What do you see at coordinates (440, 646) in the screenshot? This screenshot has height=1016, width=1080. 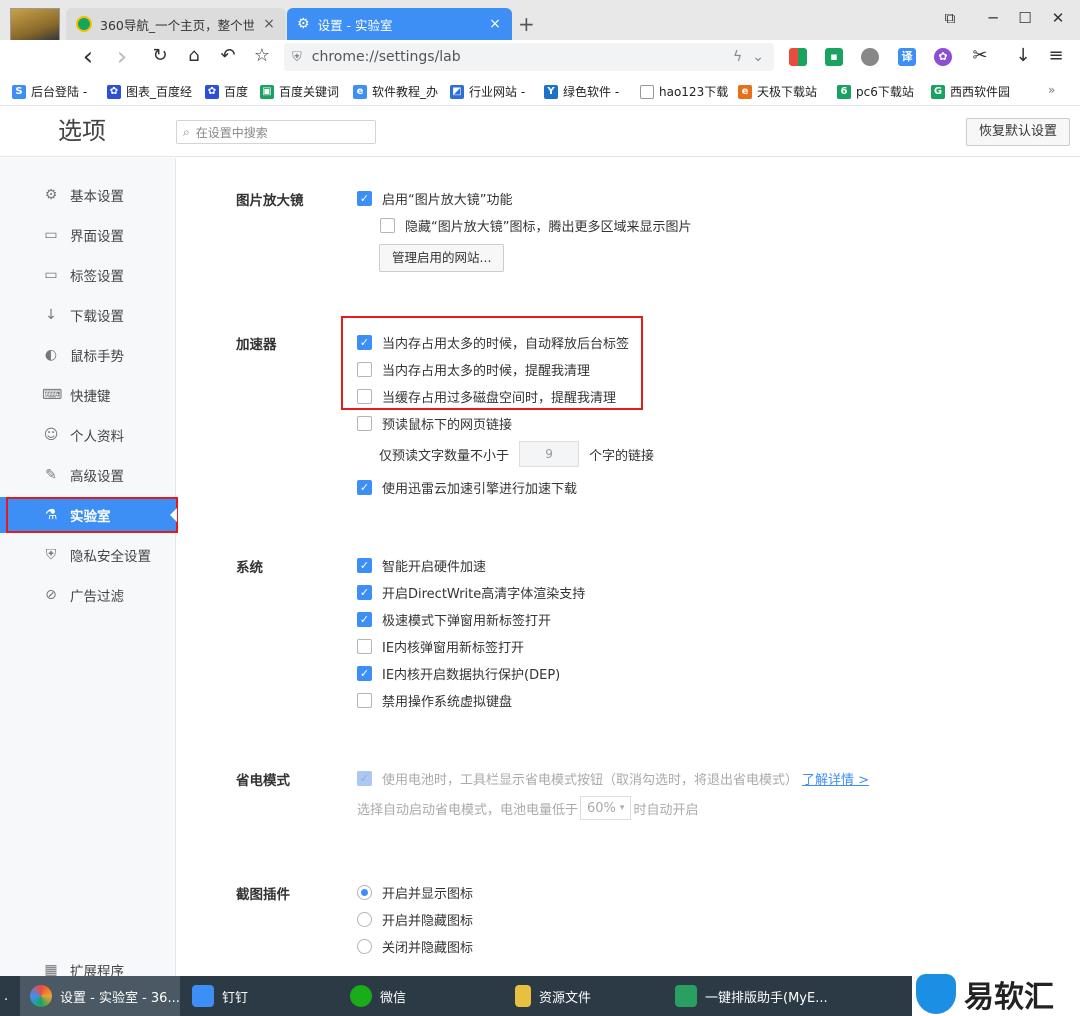 I see `system-option: IE内核弹窗用新标签打开` at bounding box center [440, 646].